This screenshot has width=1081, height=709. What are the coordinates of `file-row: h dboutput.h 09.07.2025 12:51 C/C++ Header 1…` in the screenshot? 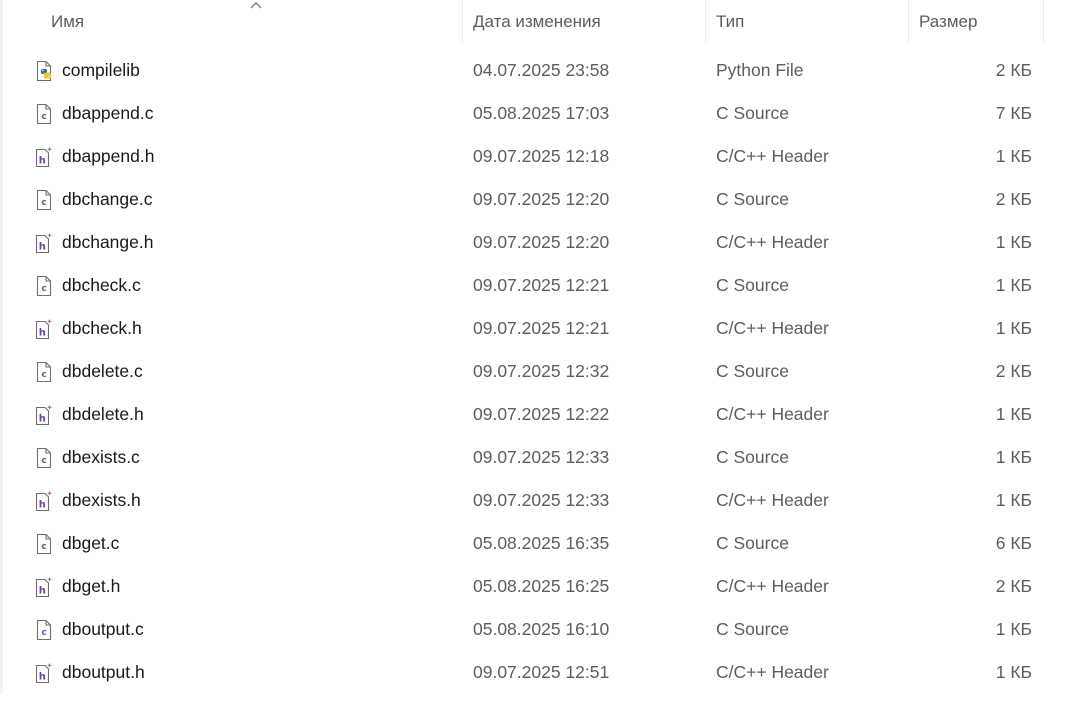 It's located at (523, 672).